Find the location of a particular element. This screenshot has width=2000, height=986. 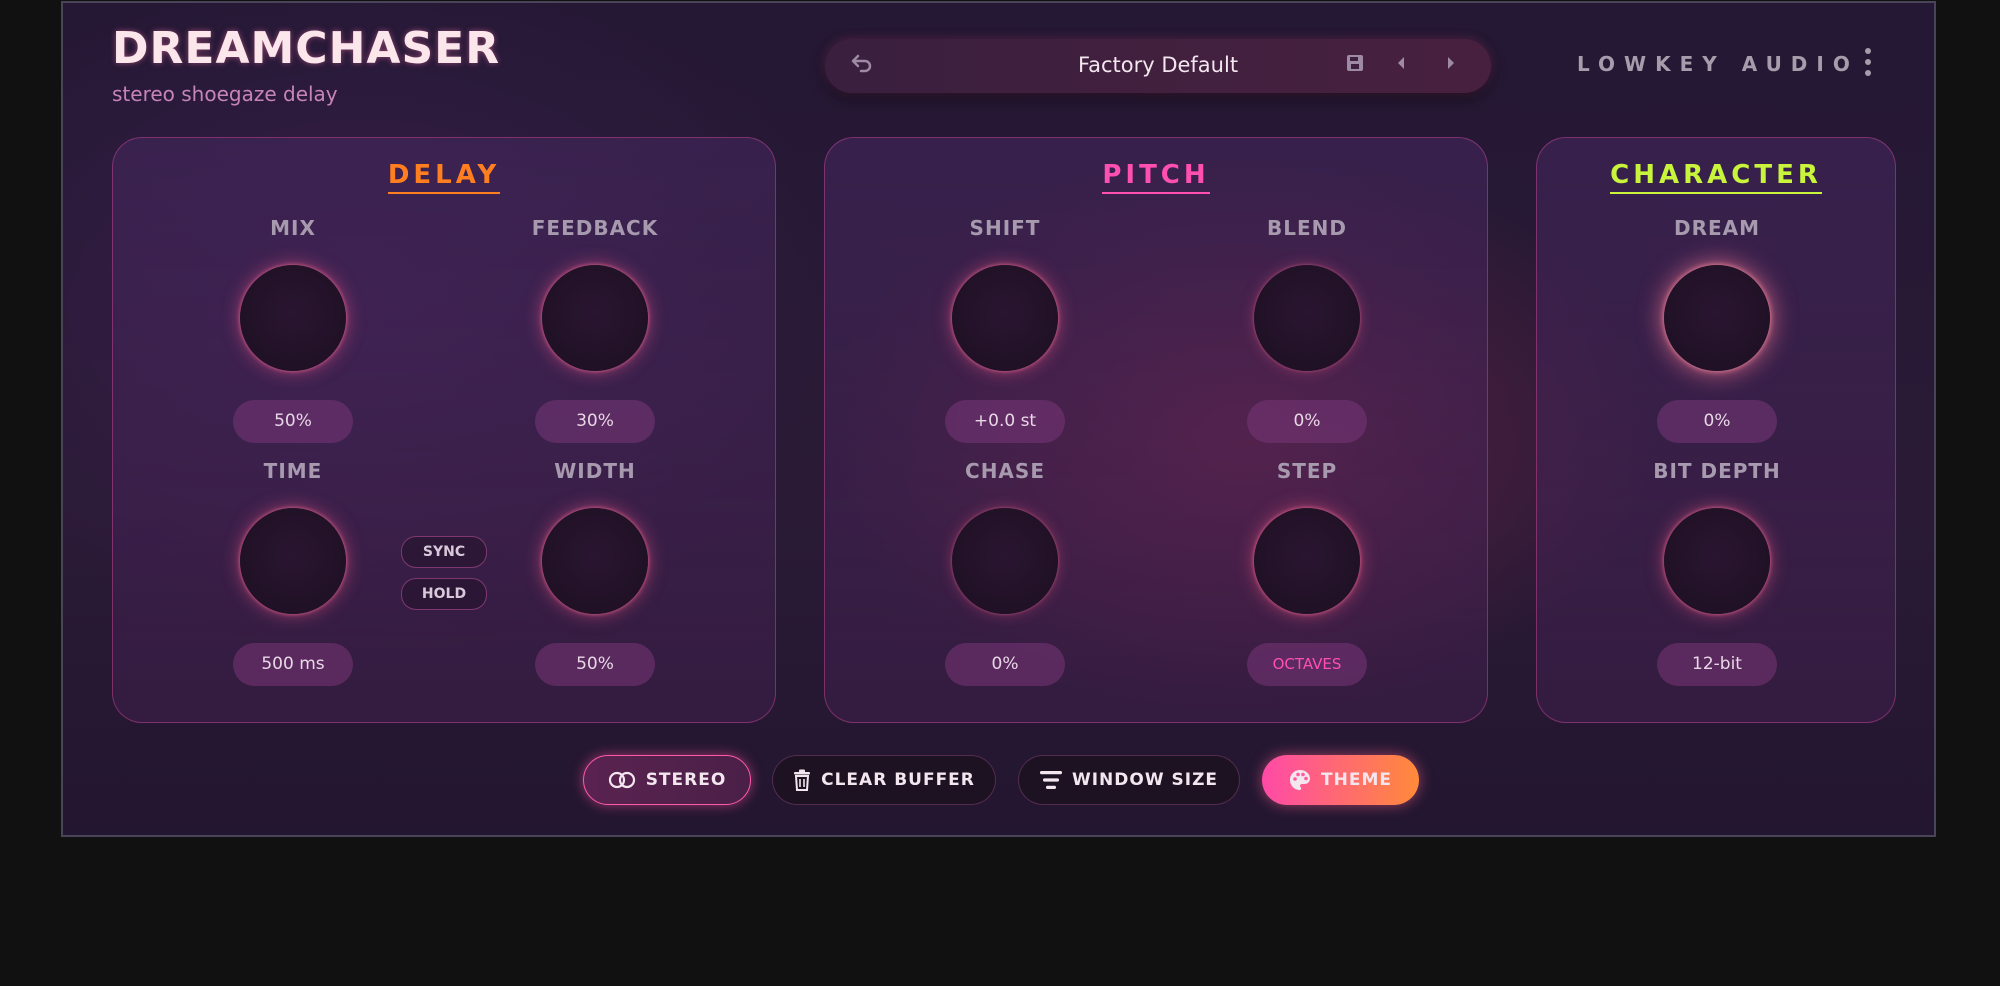

window-size-icon is located at coordinates (1050, 780).